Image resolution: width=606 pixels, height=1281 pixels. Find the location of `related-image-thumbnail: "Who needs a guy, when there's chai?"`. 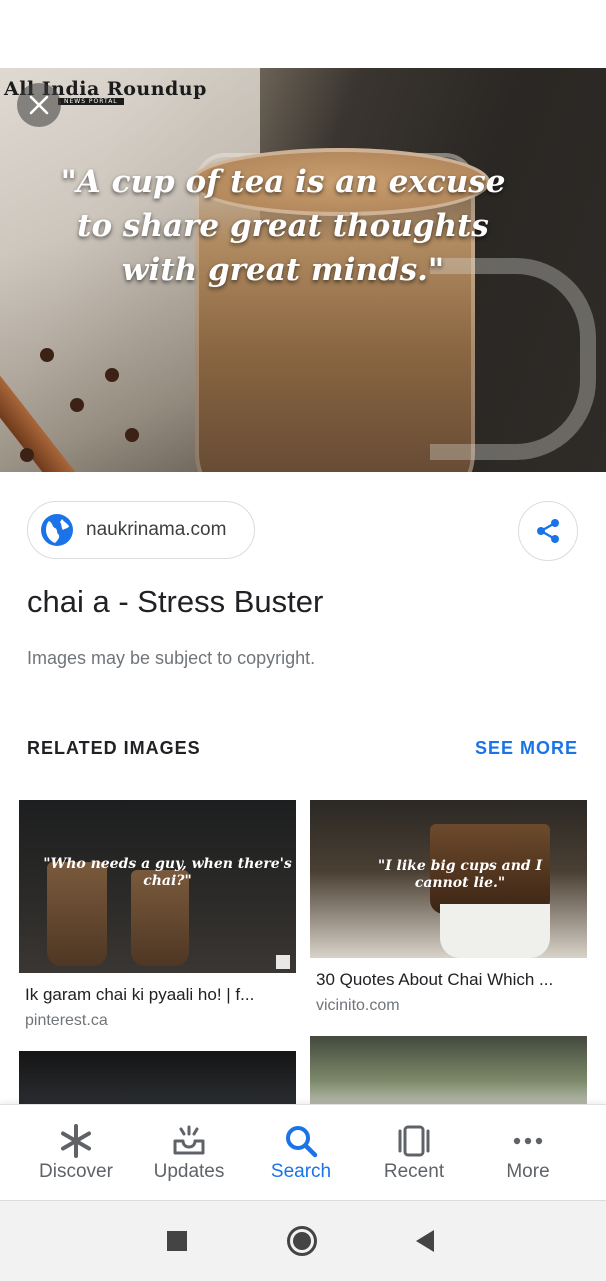

related-image-thumbnail: "Who needs a guy, when there's chai?" is located at coordinates (157, 886).